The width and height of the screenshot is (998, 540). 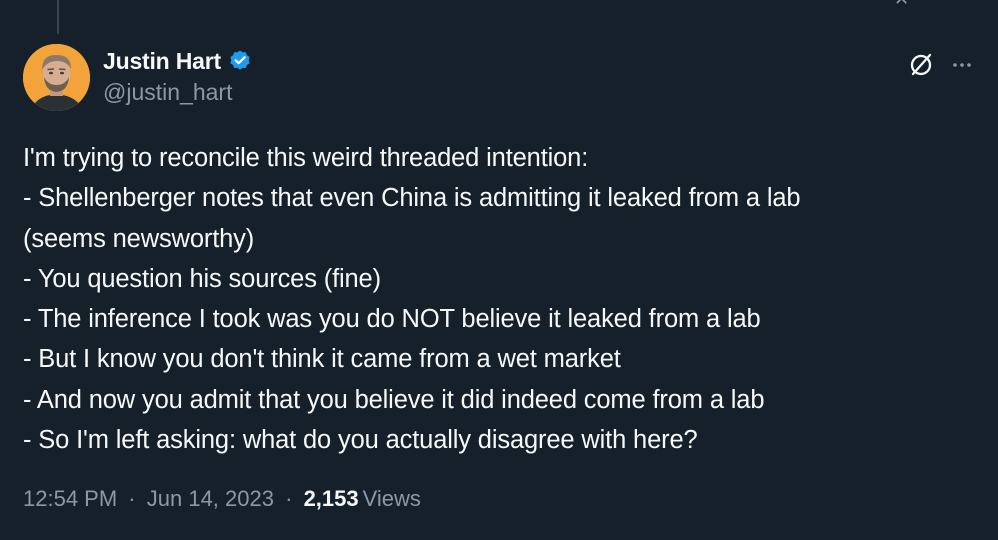 I want to click on tweet-top-actions, so click(x=940, y=67).